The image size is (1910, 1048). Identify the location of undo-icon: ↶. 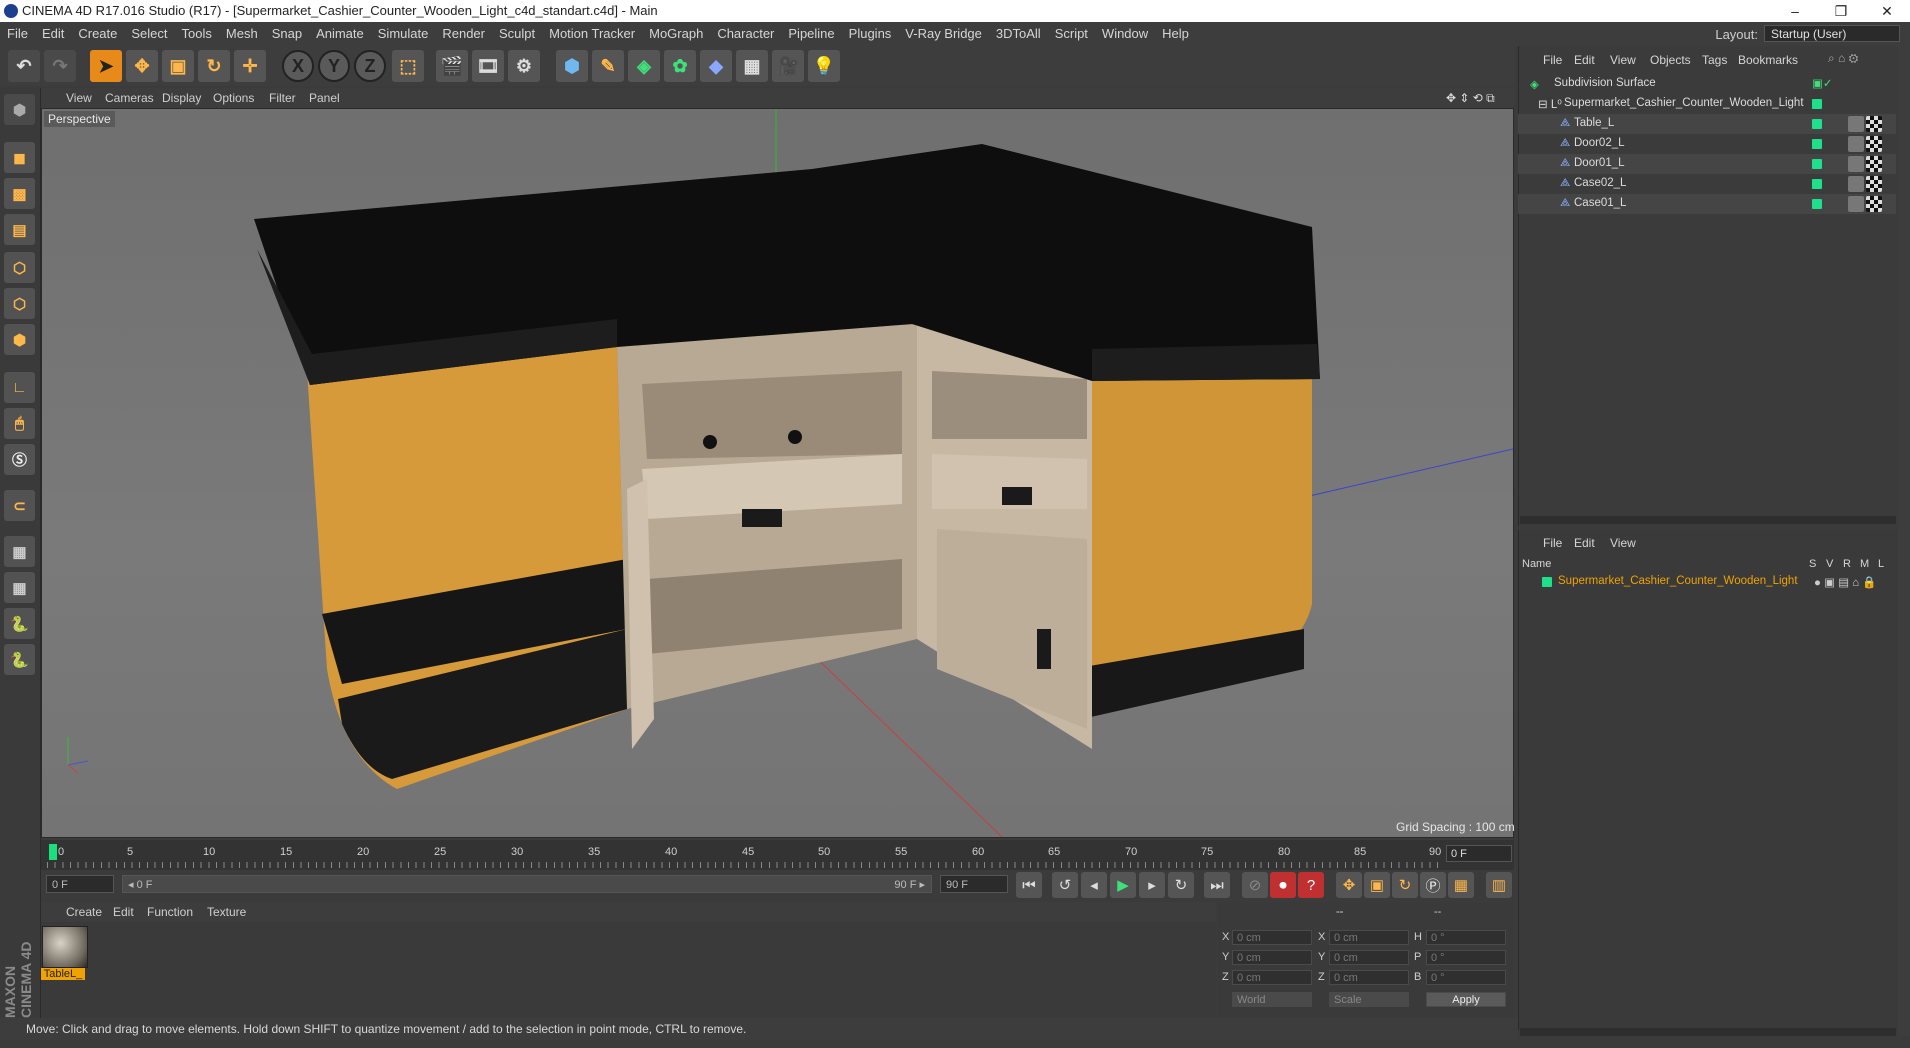
(24, 66).